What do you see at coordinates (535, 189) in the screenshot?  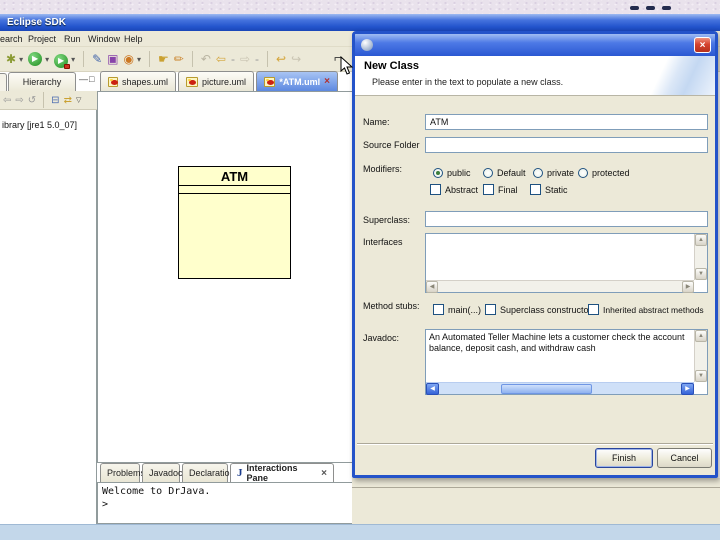 I see `checkbox-static-icon` at bounding box center [535, 189].